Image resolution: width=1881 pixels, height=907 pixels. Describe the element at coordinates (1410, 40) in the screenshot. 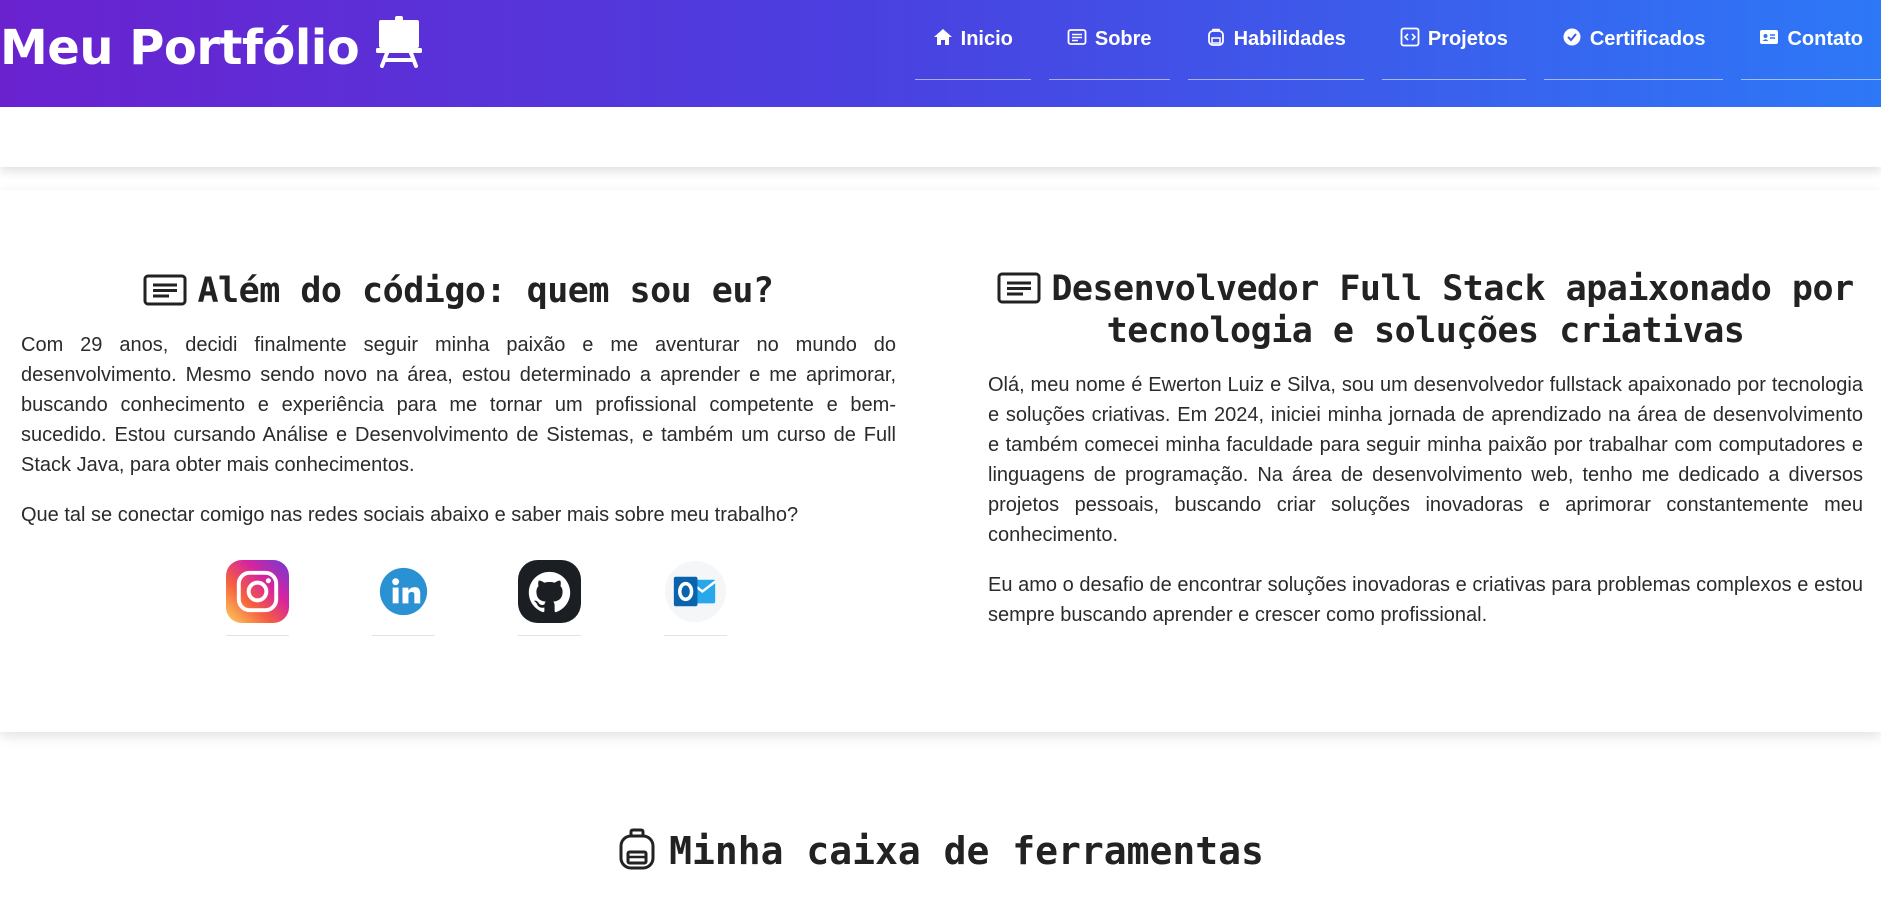

I see `code-icon` at that location.